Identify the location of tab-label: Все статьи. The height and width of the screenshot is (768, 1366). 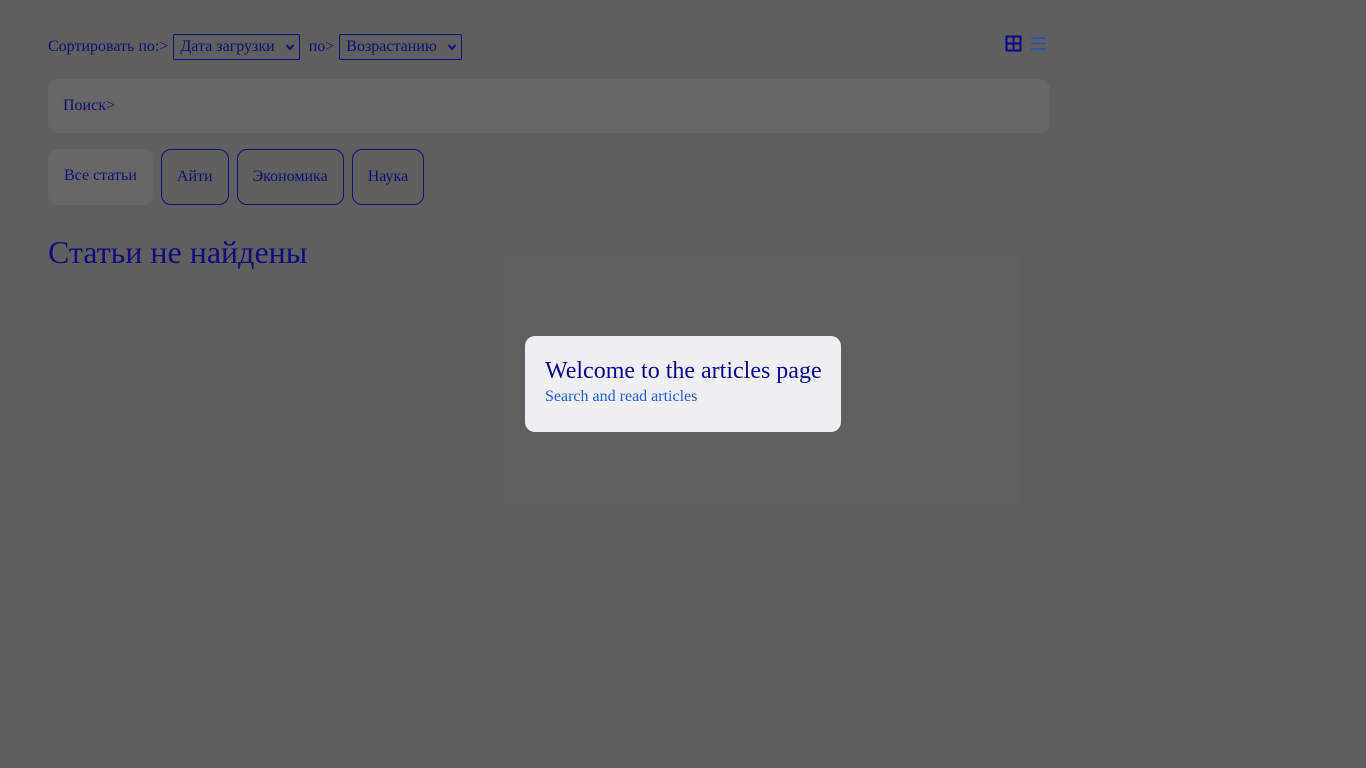
(100, 175).